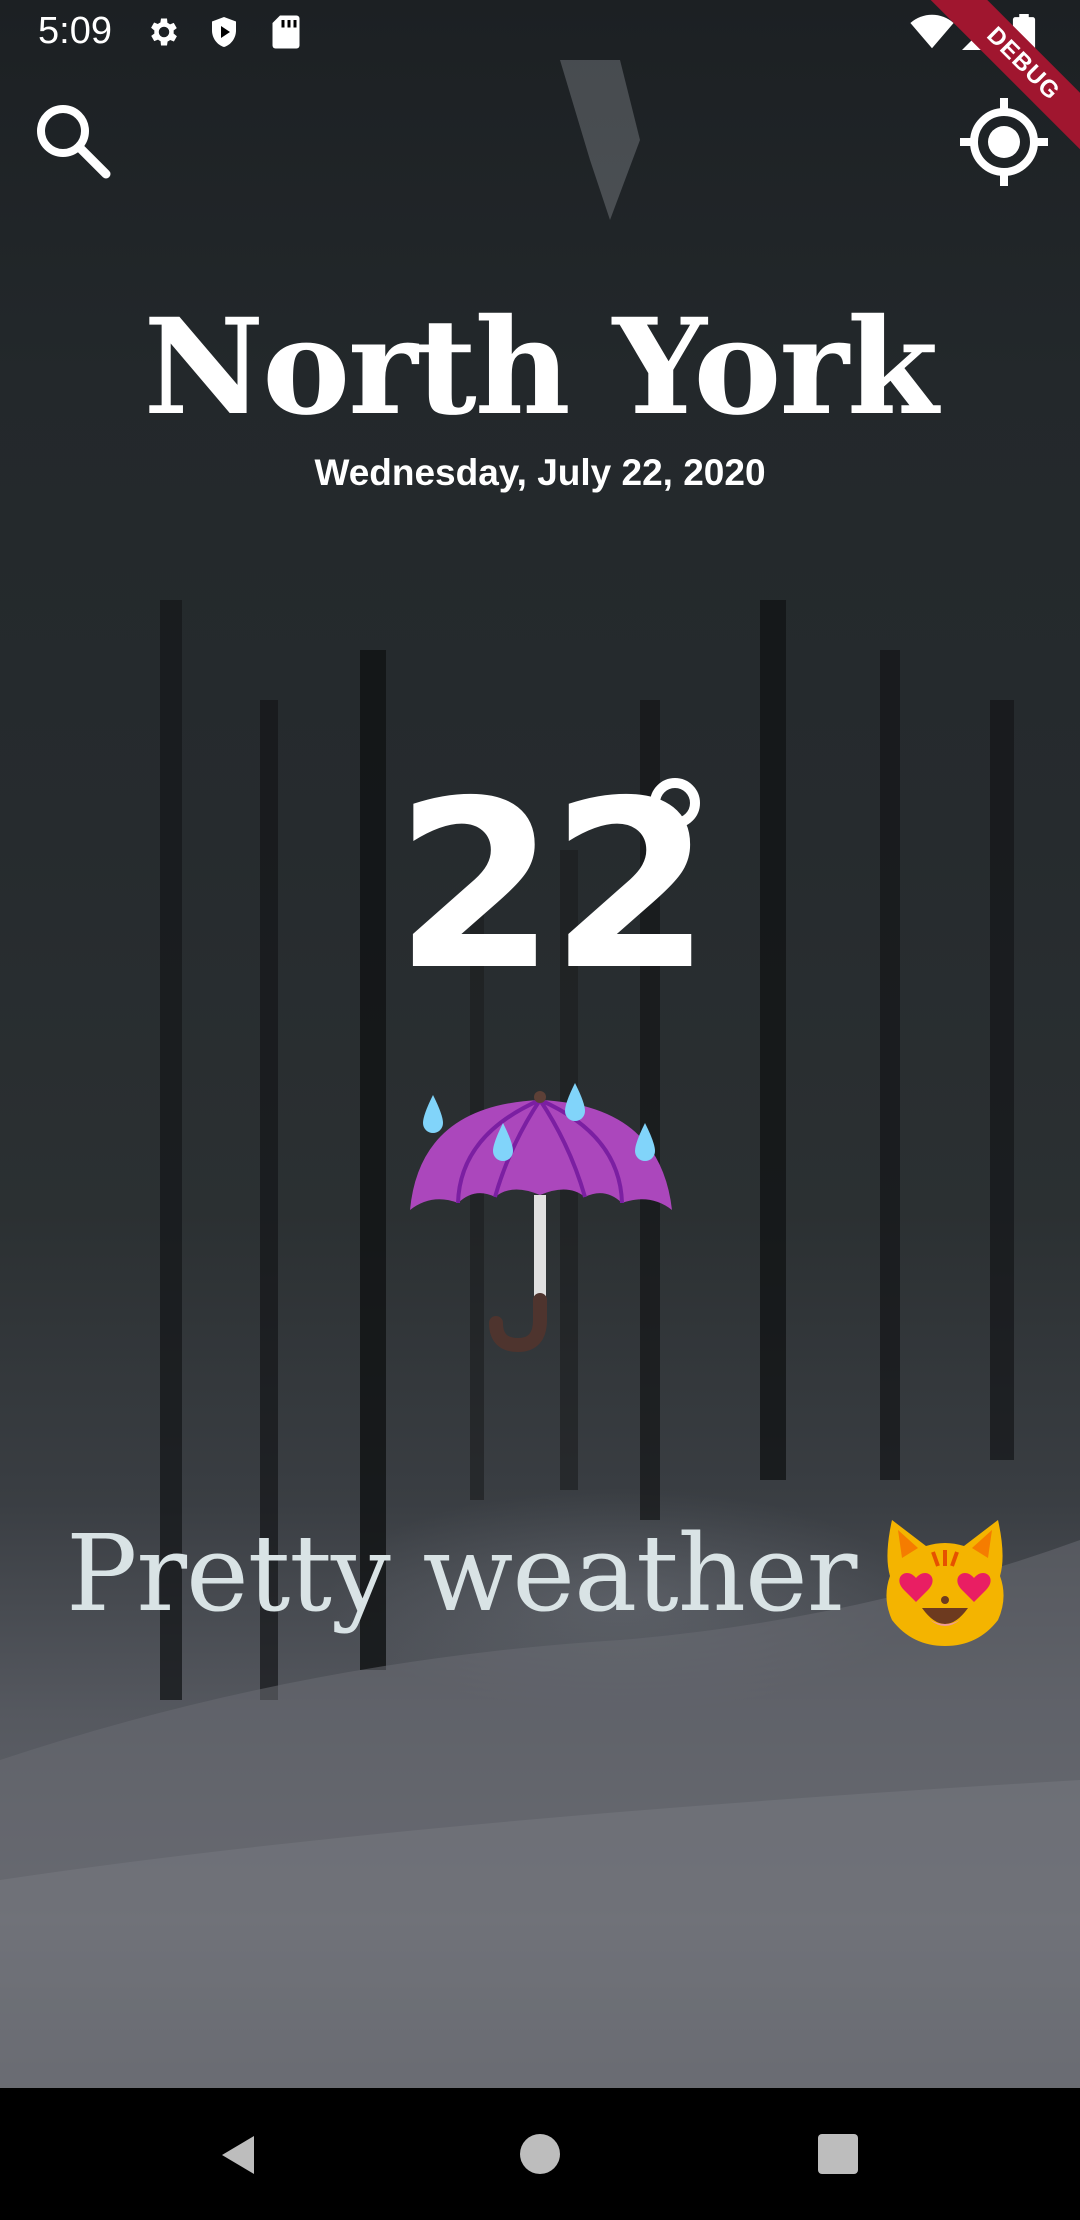  I want to click on smiling-cat-heart-eyes-emoji, so click(945, 1583).